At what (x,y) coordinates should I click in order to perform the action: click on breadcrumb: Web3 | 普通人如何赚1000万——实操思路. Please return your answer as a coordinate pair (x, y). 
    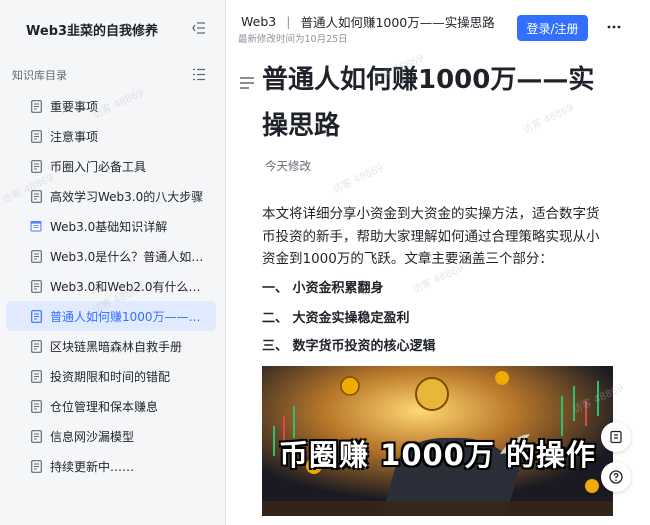
    Looking at the image, I should click on (368, 21).